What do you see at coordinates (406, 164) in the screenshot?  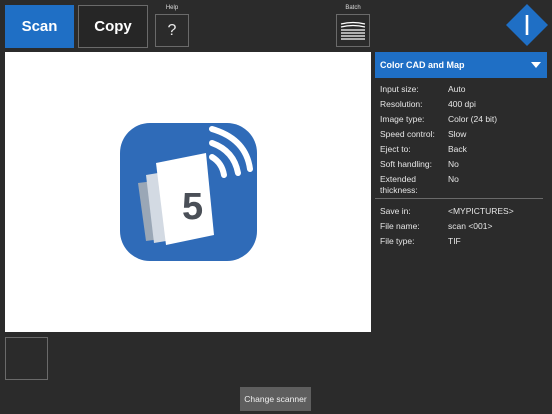 I see `setting-label: Soft handling:` at bounding box center [406, 164].